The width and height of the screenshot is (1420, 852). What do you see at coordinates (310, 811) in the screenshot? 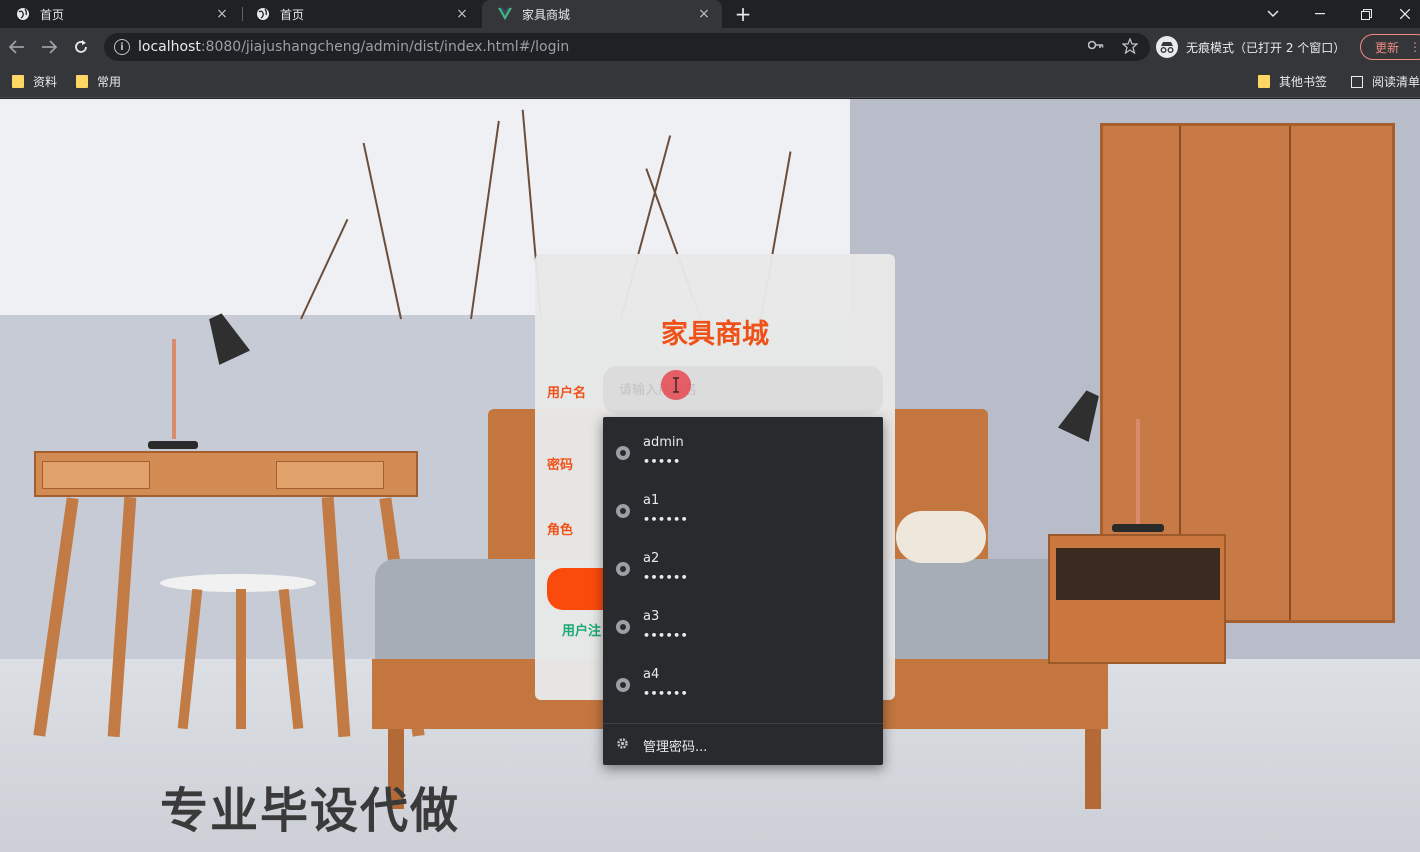
I see `watermark-text: 专业毕设代做` at bounding box center [310, 811].